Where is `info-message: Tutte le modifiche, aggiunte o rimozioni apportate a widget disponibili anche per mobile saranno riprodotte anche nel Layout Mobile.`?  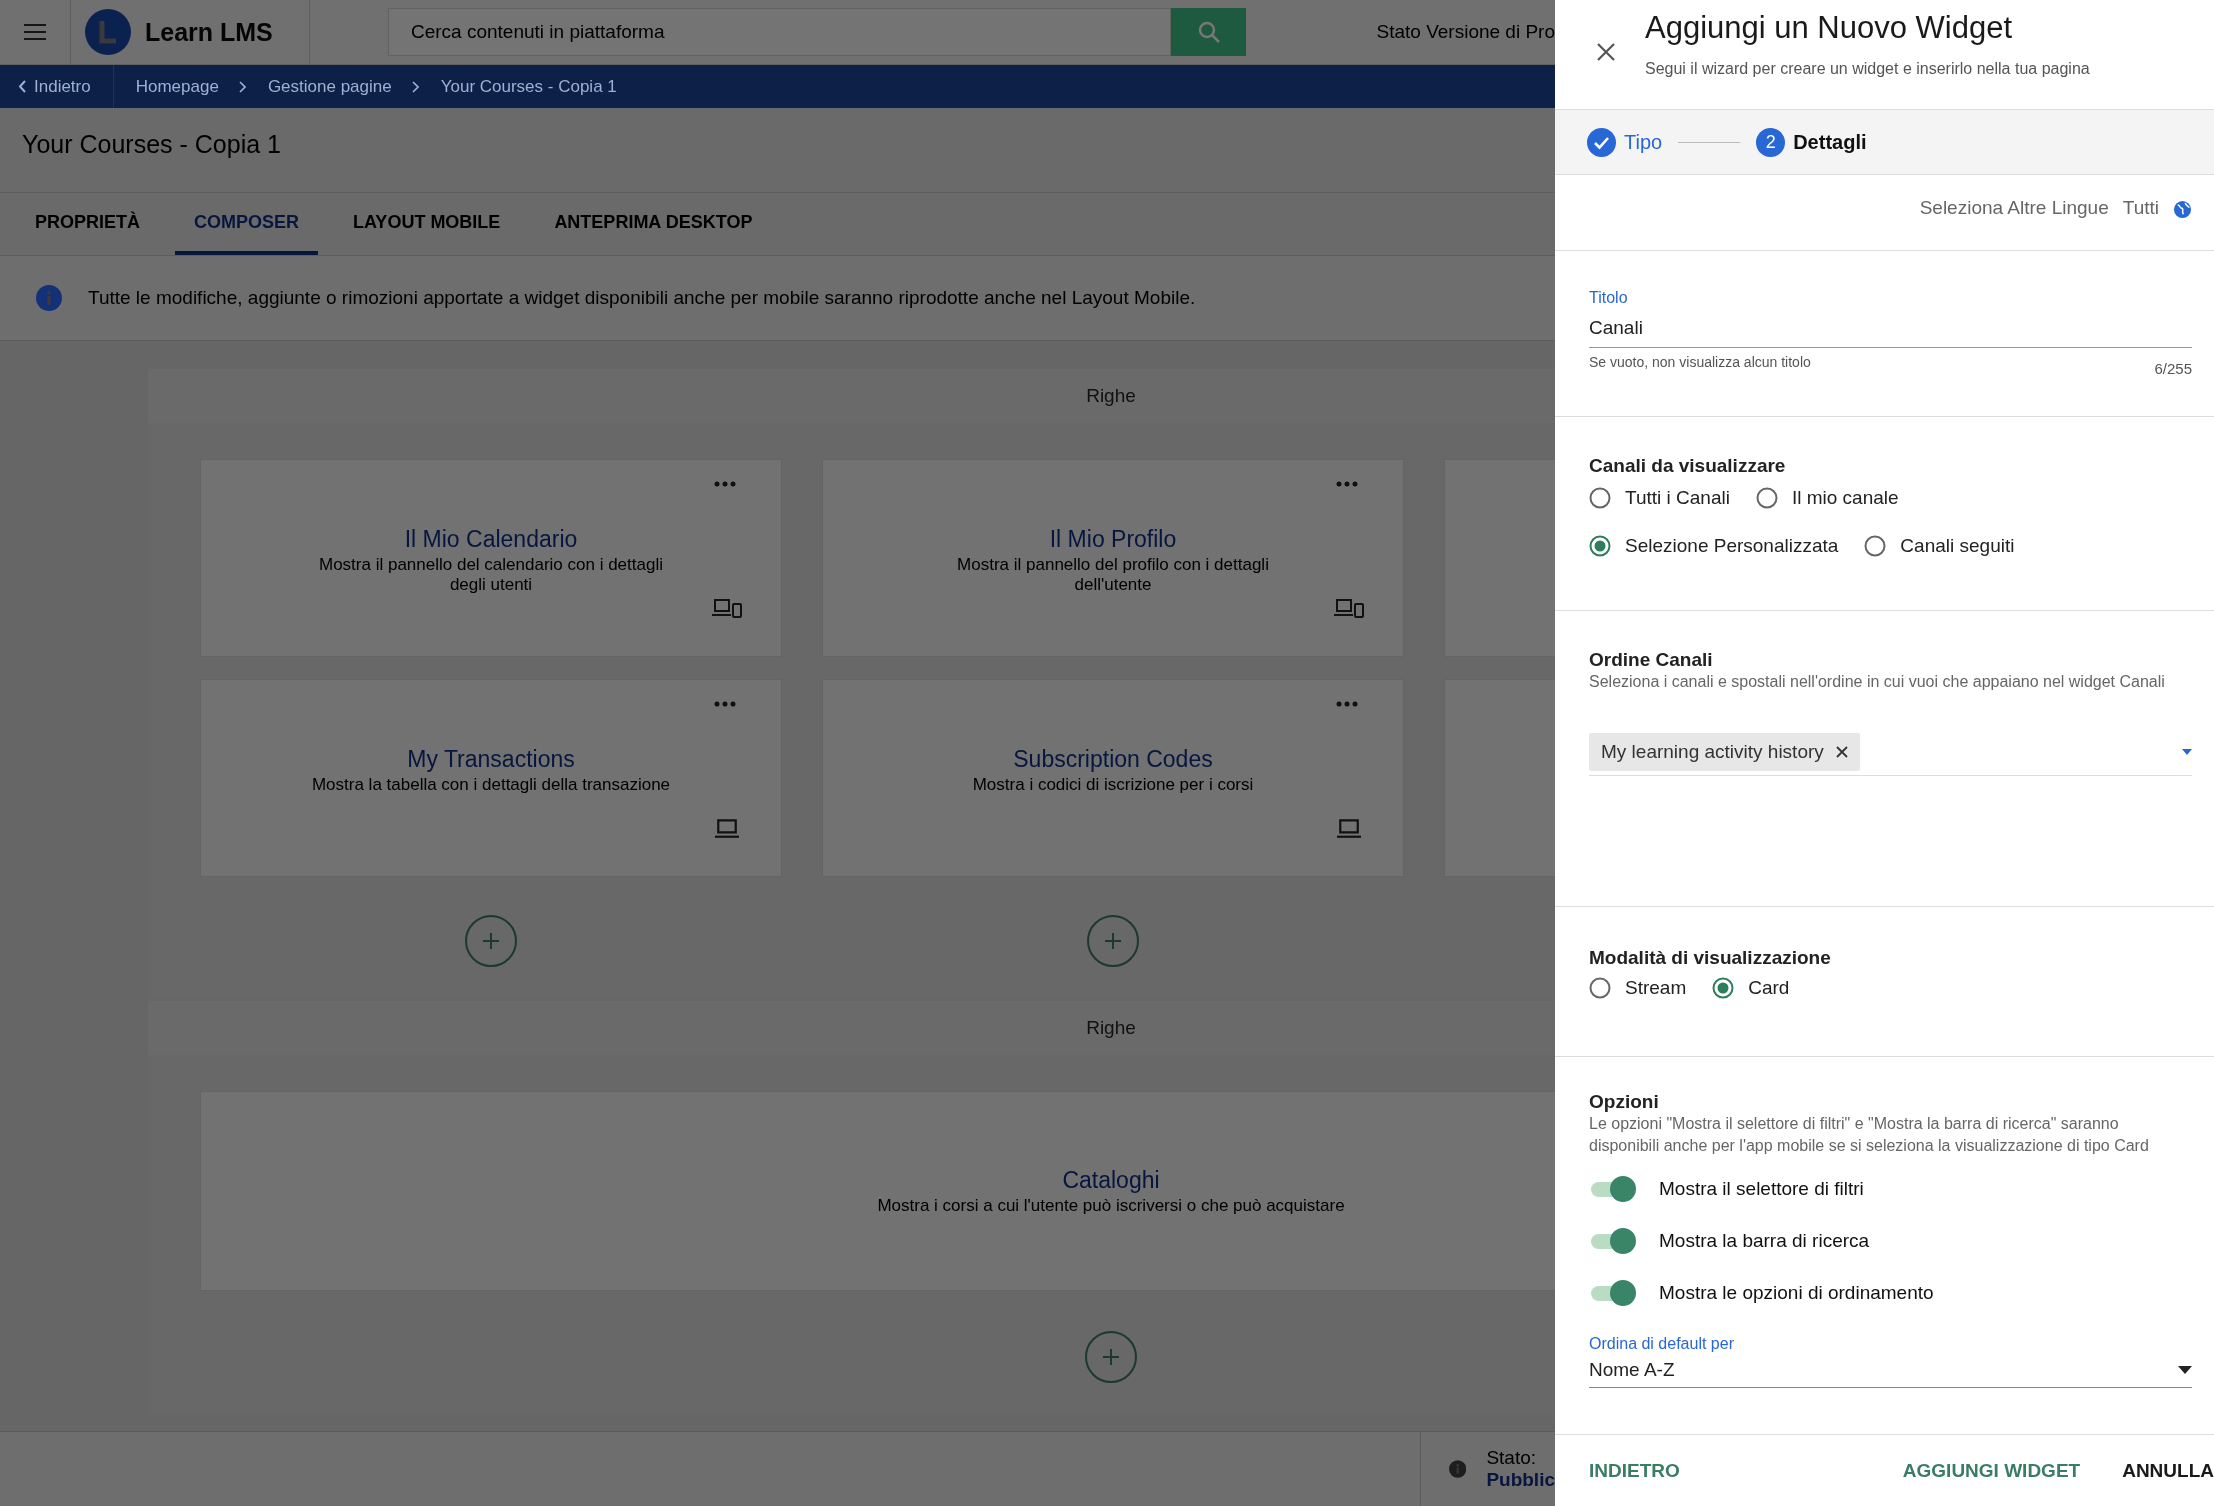
info-message: Tutte le modifiche, aggiunte o rimozioni apportate a widget disponibili anche per mobile saranno riprodotte anche nel Layout Mobile. is located at coordinates (642, 298).